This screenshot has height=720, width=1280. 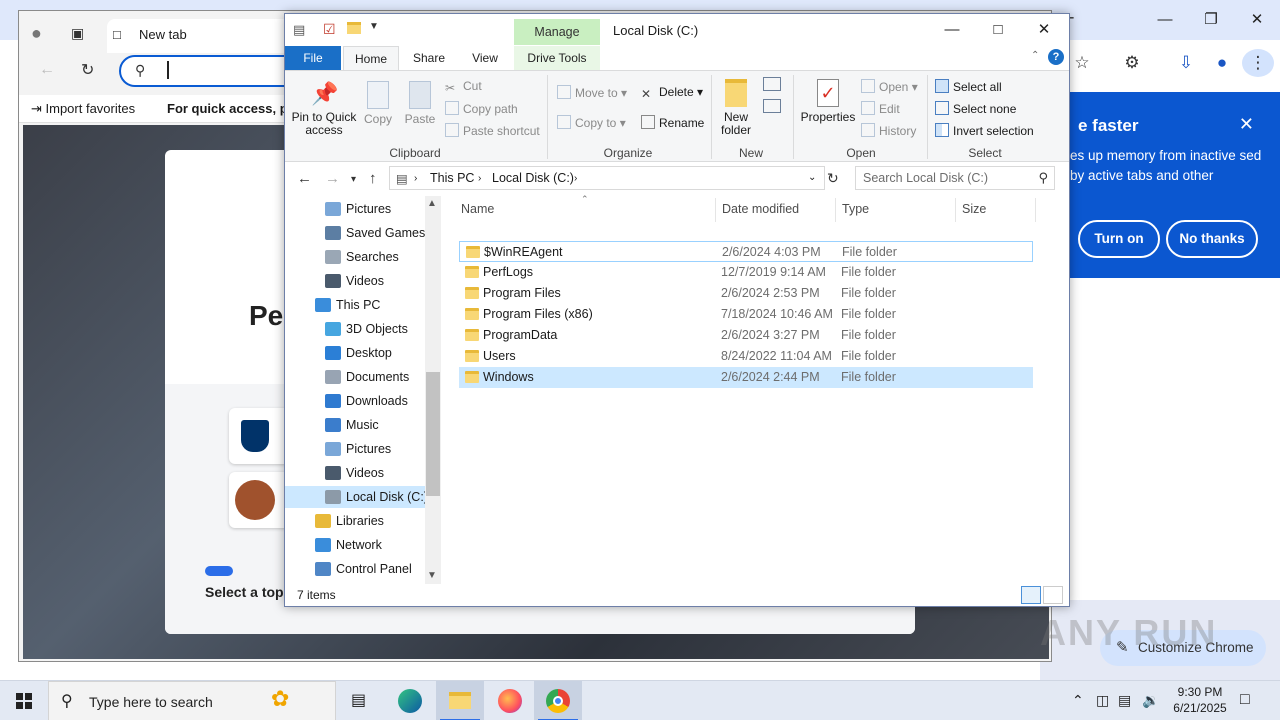 What do you see at coordinates (984, 130) in the screenshot?
I see `invert-selection-button: Invert selection` at bounding box center [984, 130].